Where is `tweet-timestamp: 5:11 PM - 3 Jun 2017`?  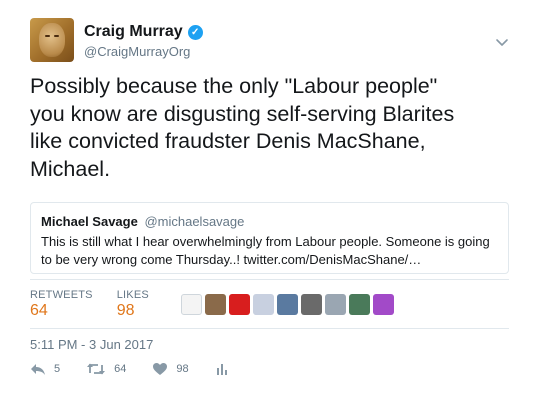
tweet-timestamp: 5:11 PM - 3 Jun 2017 is located at coordinates (91, 344).